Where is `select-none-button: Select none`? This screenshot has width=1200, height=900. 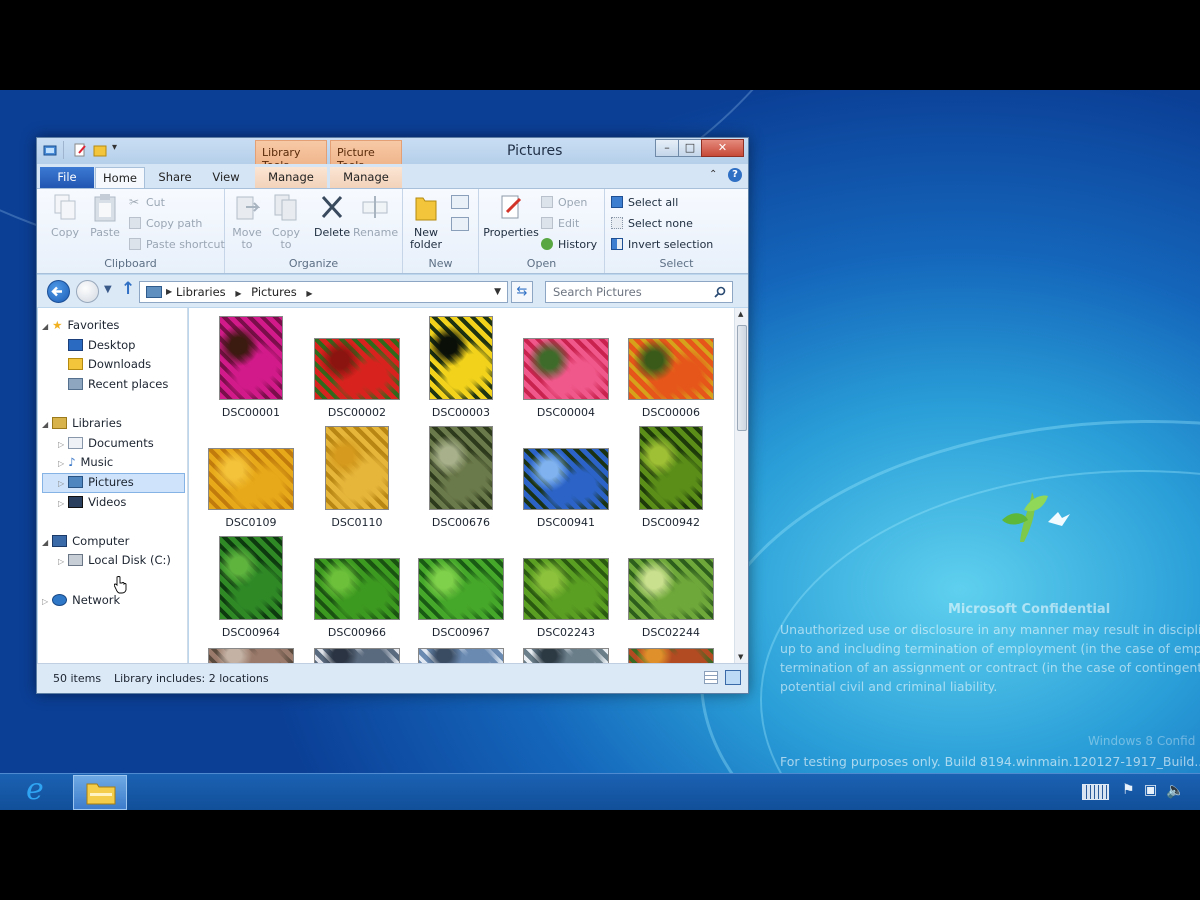 select-none-button: Select none is located at coordinates (652, 223).